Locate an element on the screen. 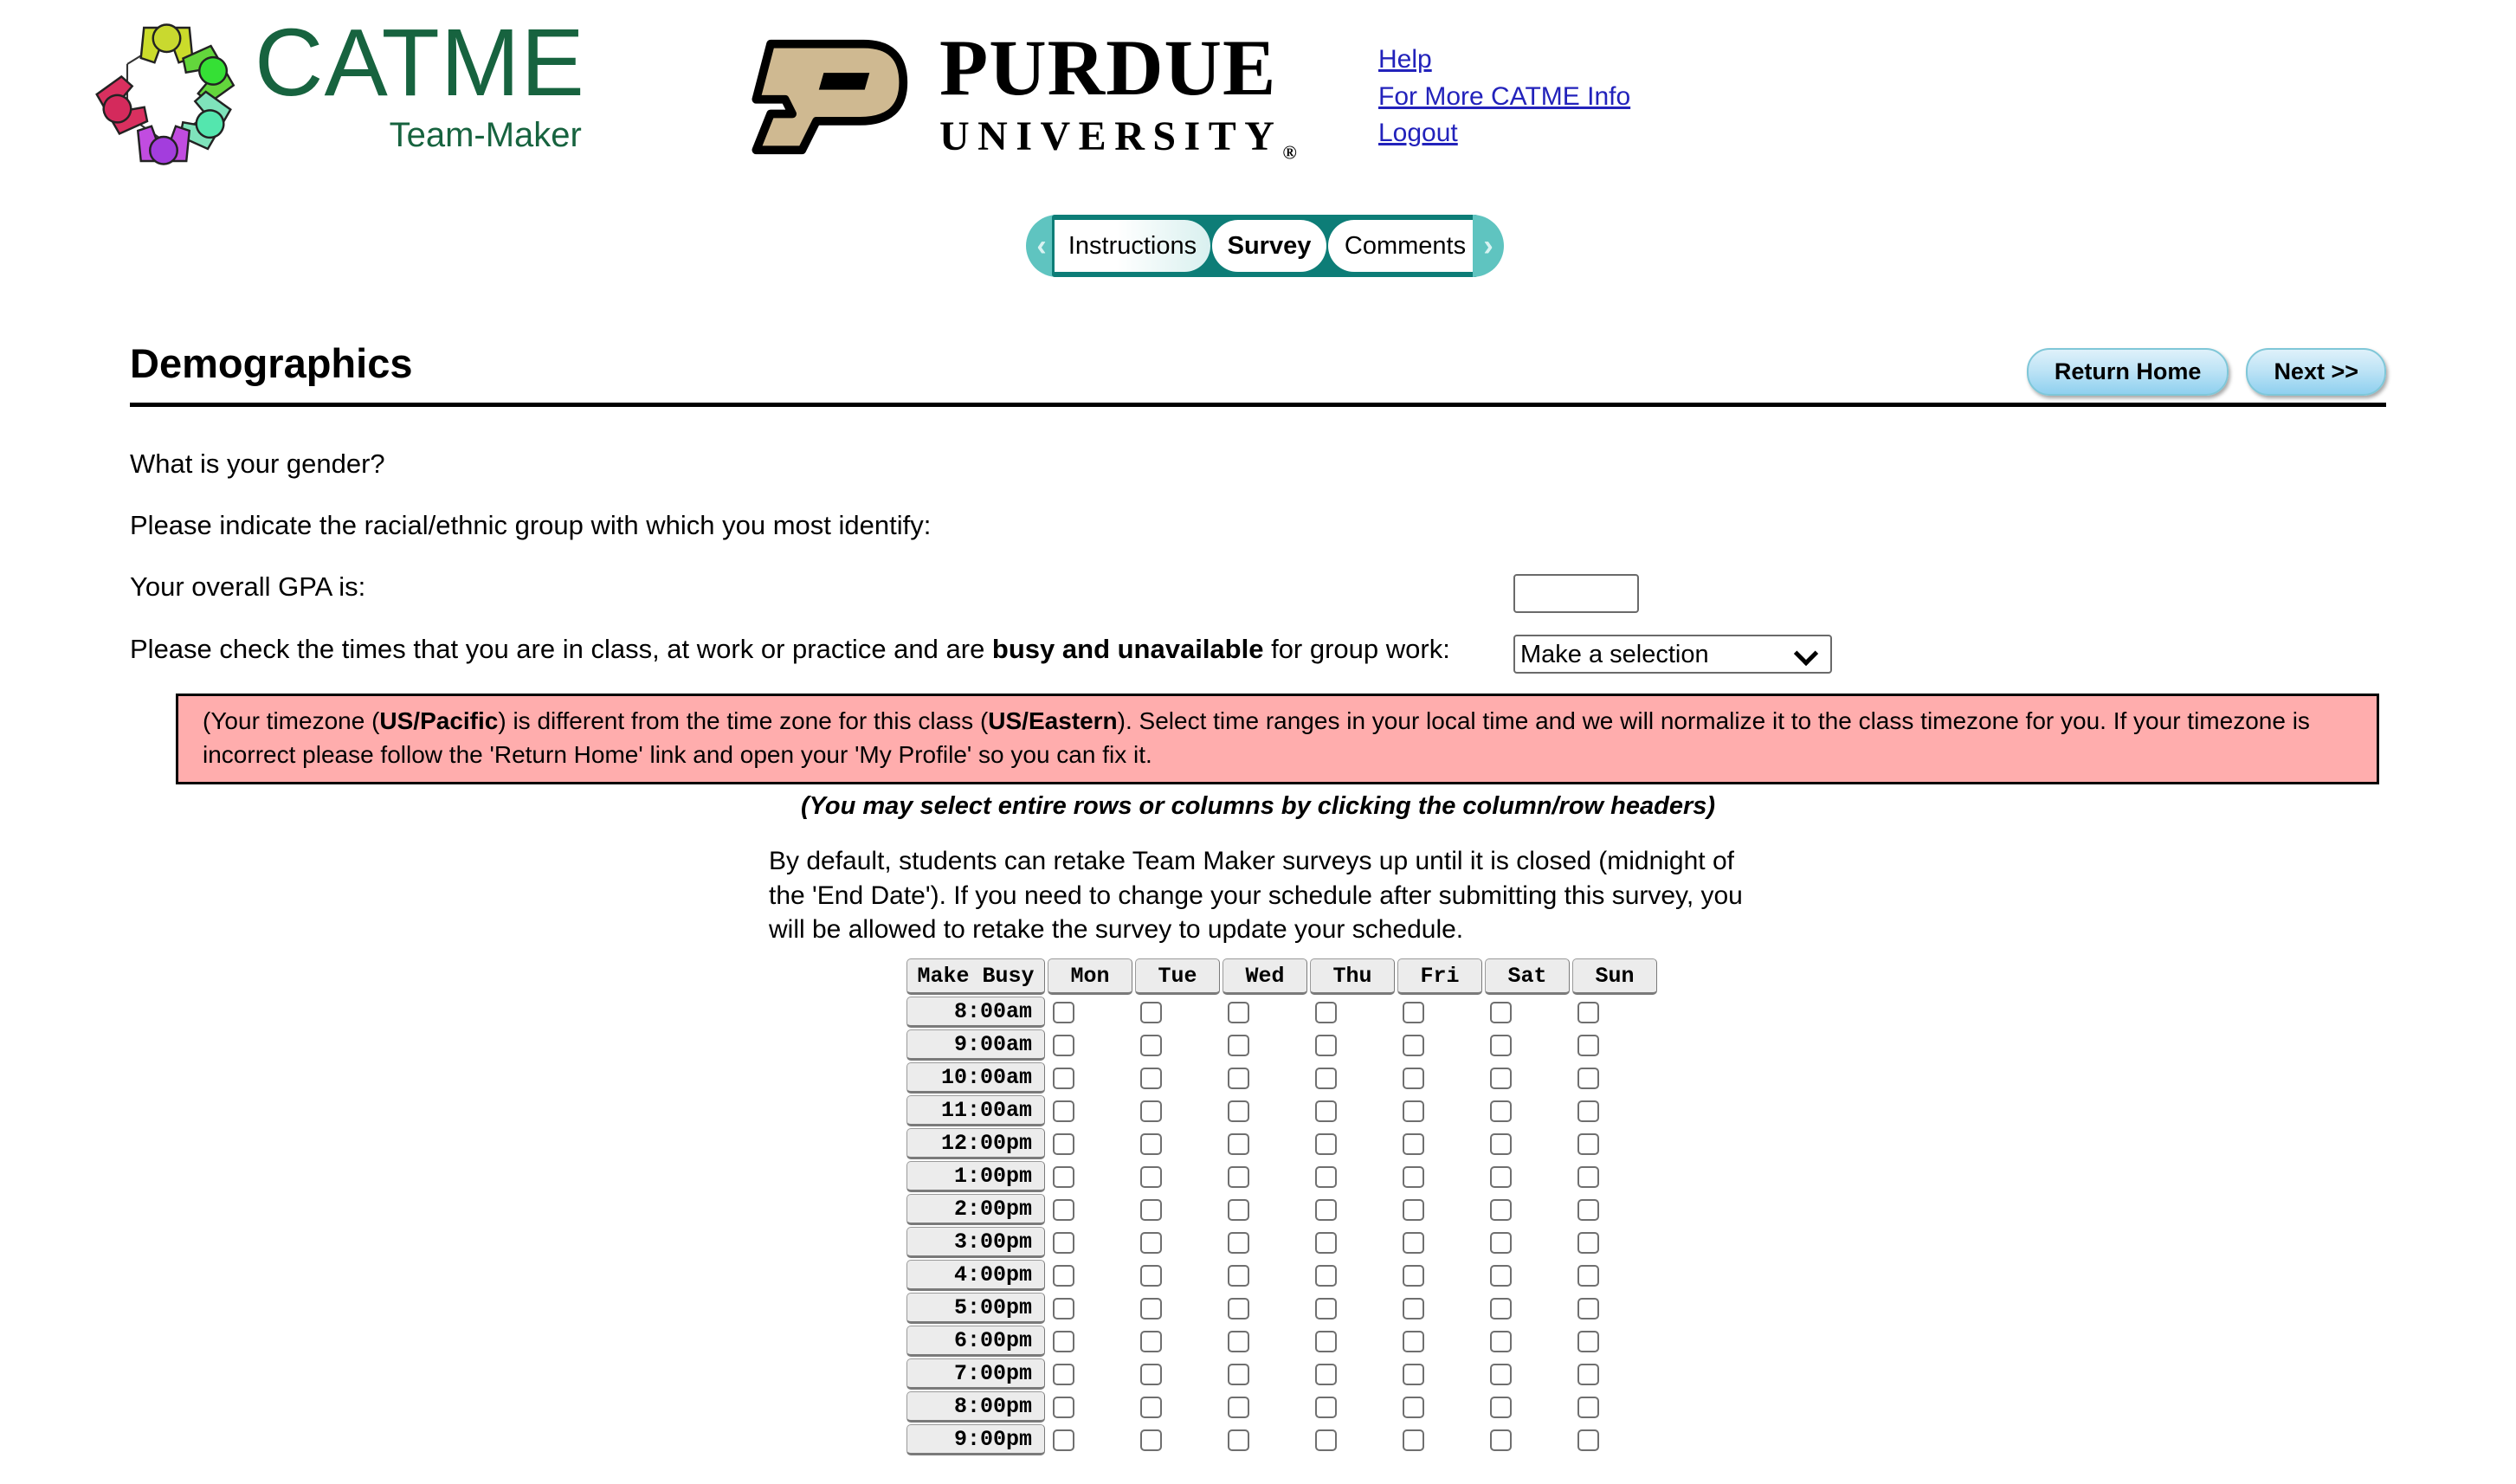 The image size is (2516, 1484). busy-checkbox-mon-700pm is located at coordinates (1063, 1374).